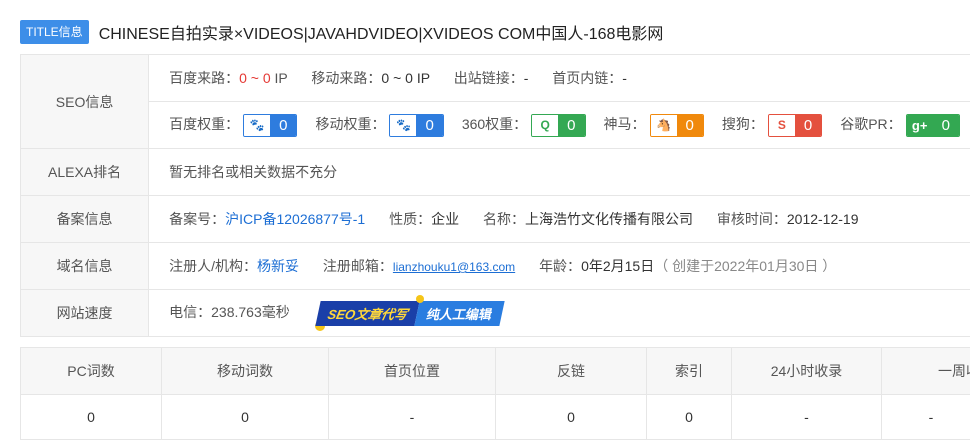 The height and width of the screenshot is (440, 970). Describe the element at coordinates (245, 417) in the screenshot. I see `stats-value-mobile-words: 0` at that location.